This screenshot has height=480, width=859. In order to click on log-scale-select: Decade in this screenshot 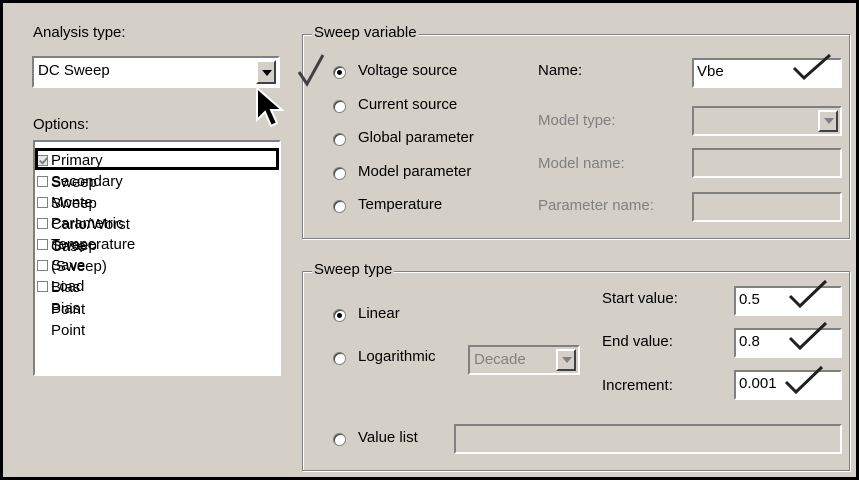, I will do `click(524, 360)`.